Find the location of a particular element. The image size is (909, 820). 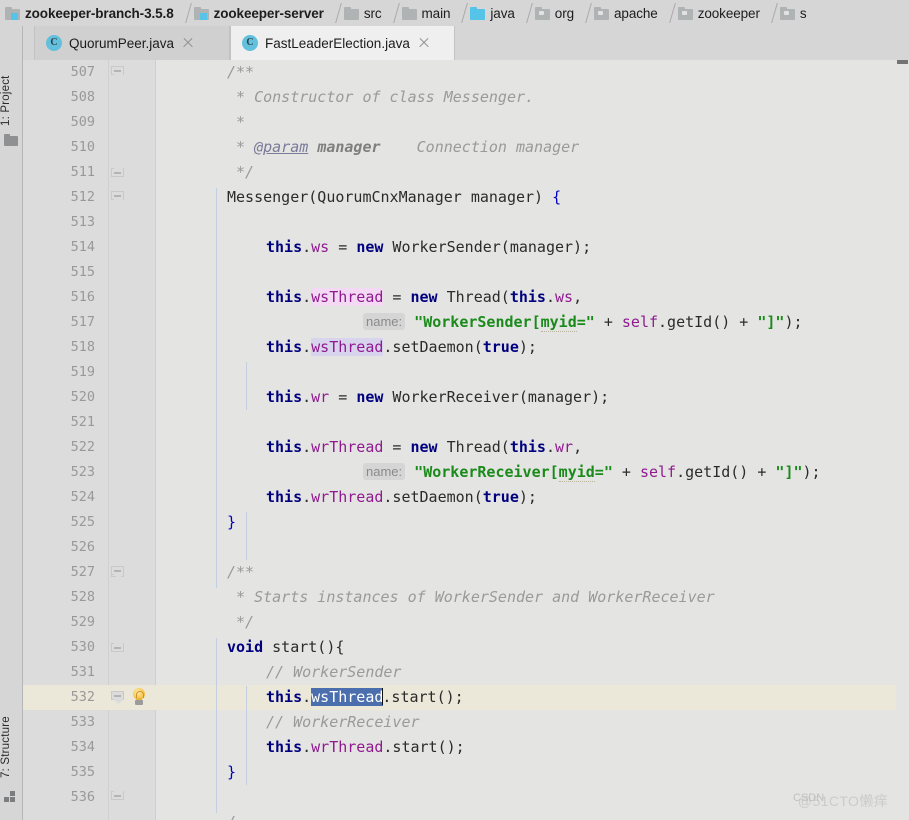

tool-window-button-structure: 7: Structure is located at coordinates (11, 747).